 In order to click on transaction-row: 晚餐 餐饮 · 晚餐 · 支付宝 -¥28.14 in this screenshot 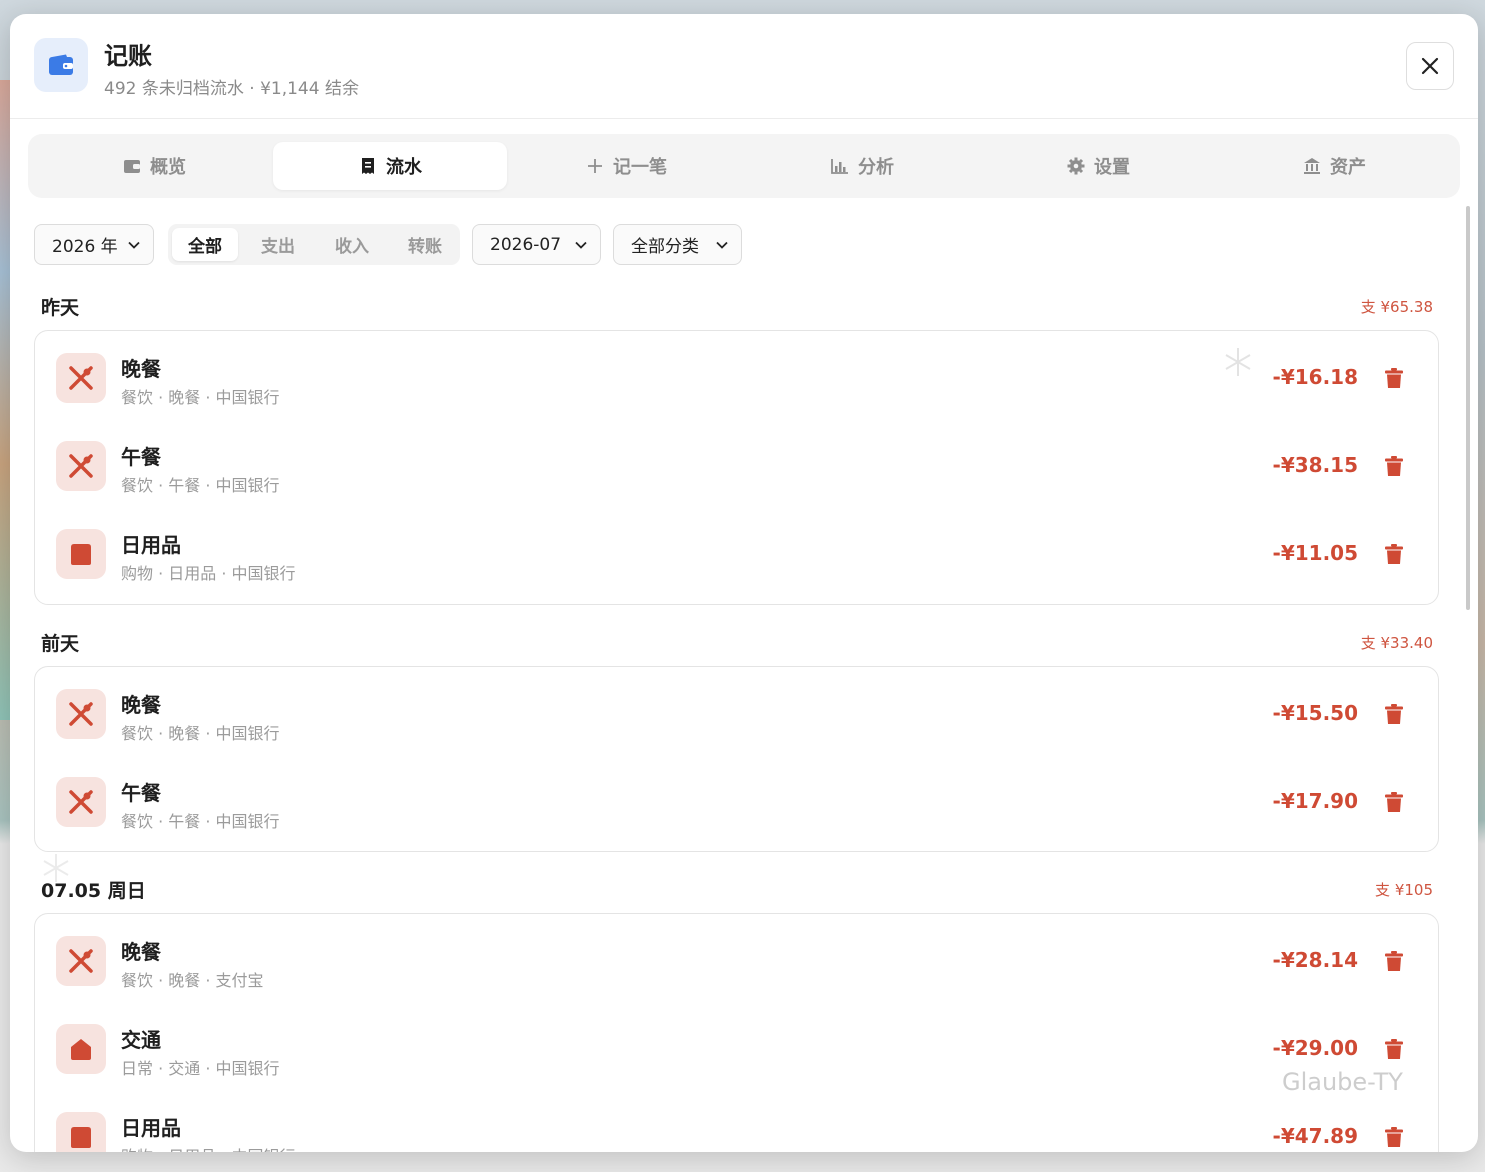, I will do `click(736, 958)`.